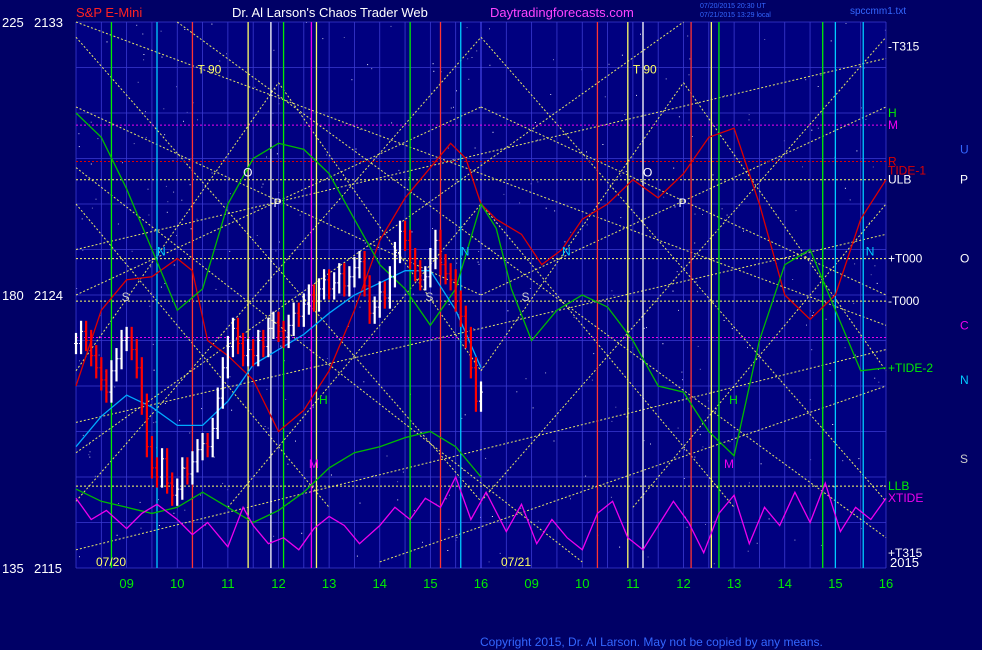 The height and width of the screenshot is (650, 982). I want to click on right-level-label: ULB, so click(899, 180).